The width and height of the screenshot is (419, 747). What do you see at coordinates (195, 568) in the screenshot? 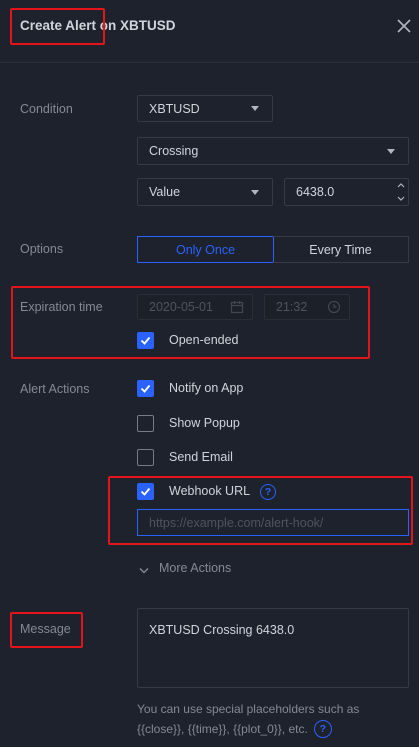
I see `more-actions-link: More Actions` at bounding box center [195, 568].